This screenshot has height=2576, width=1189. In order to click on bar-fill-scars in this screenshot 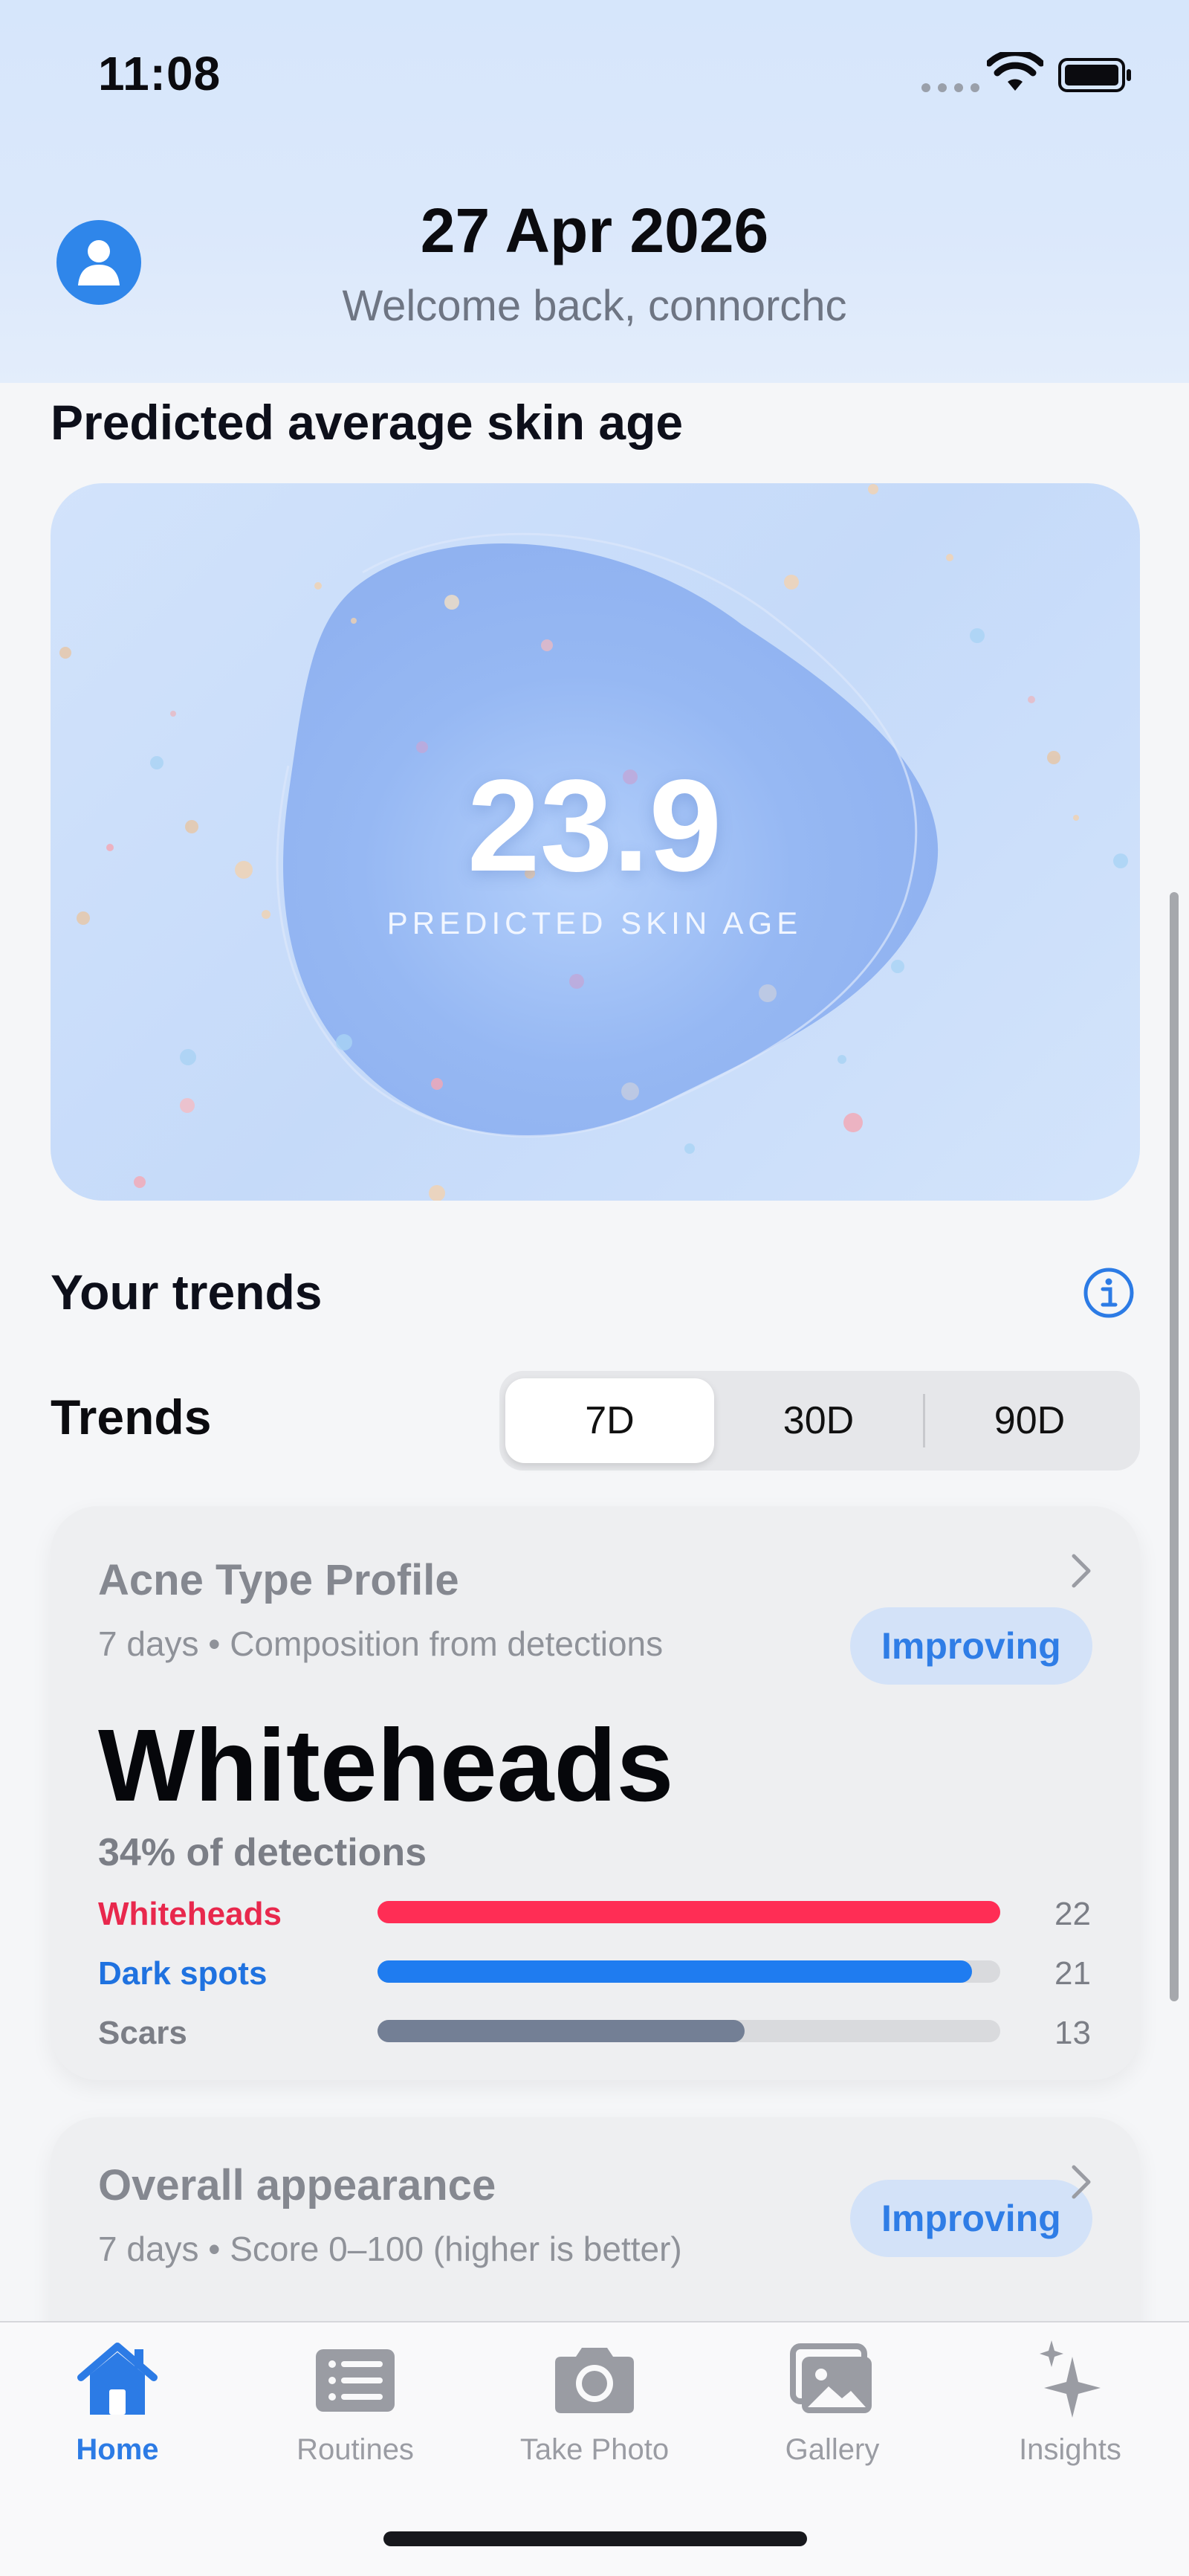, I will do `click(561, 2031)`.